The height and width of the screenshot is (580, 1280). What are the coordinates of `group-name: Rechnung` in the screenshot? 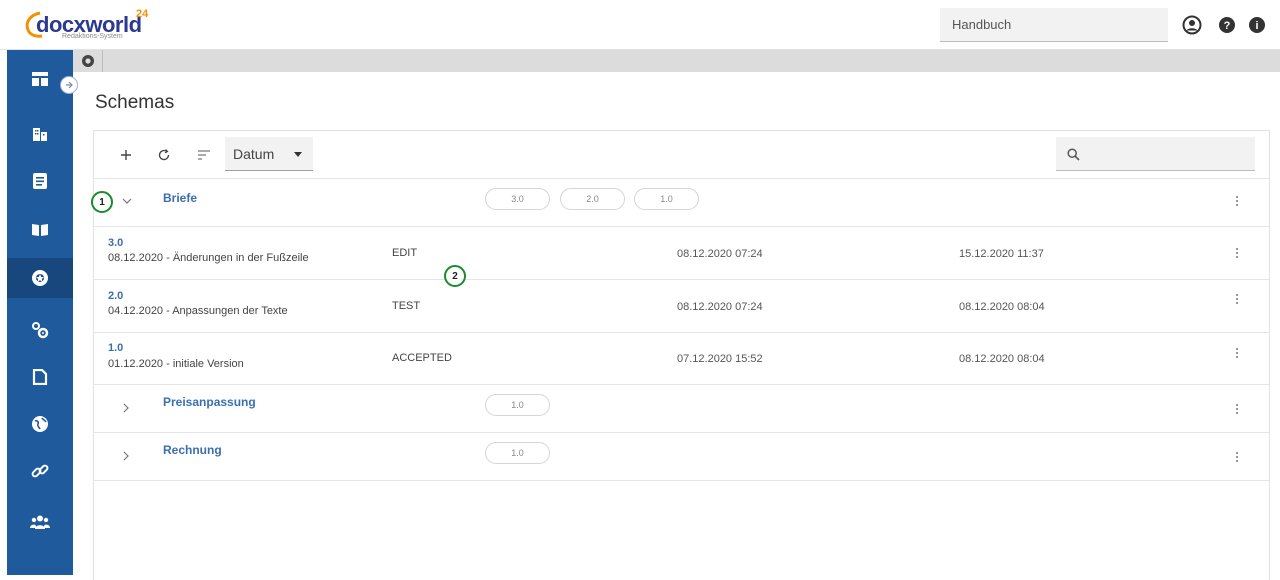 It's located at (192, 450).